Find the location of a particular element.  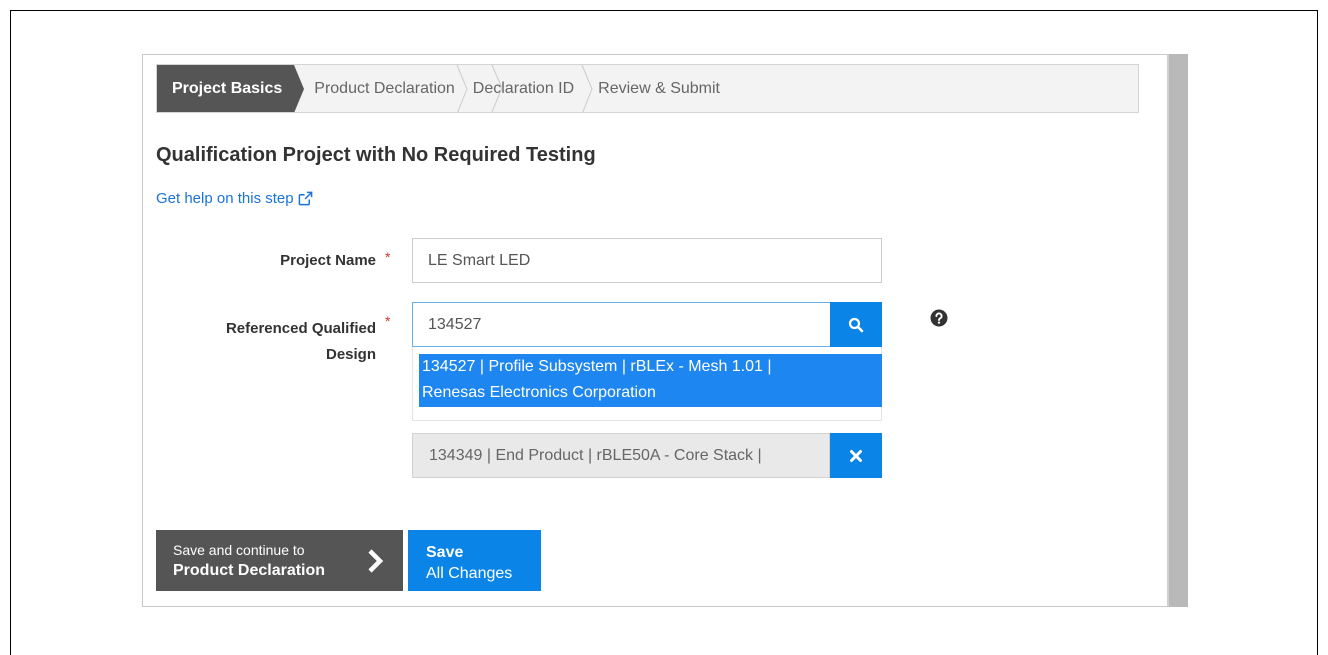

scrollbar is located at coordinates (1177, 330).